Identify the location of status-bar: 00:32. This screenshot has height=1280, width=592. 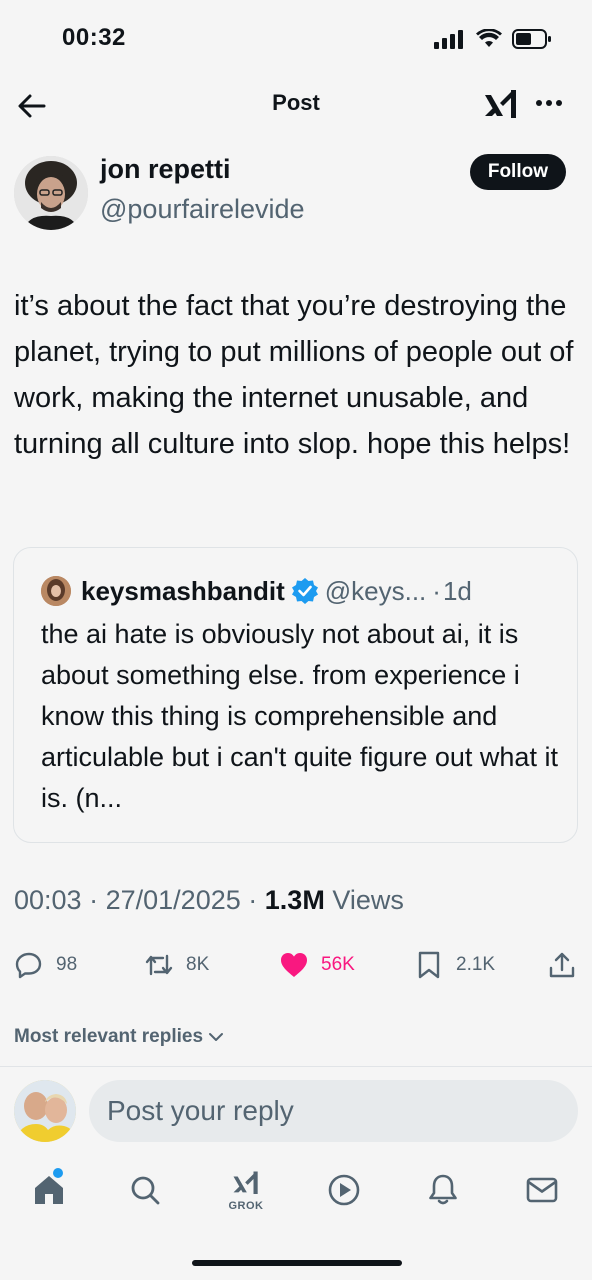
(296, 40).